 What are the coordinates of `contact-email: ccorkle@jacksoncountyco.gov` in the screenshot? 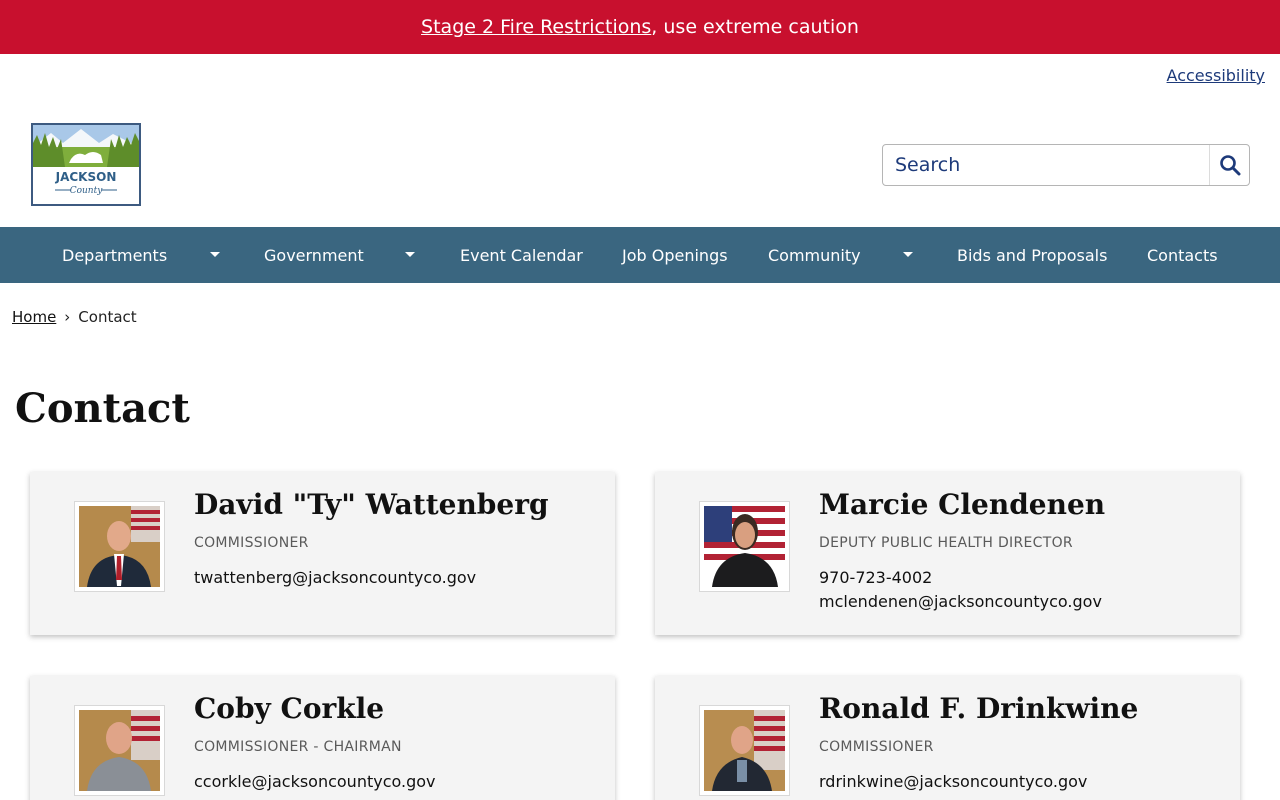 It's located at (315, 781).